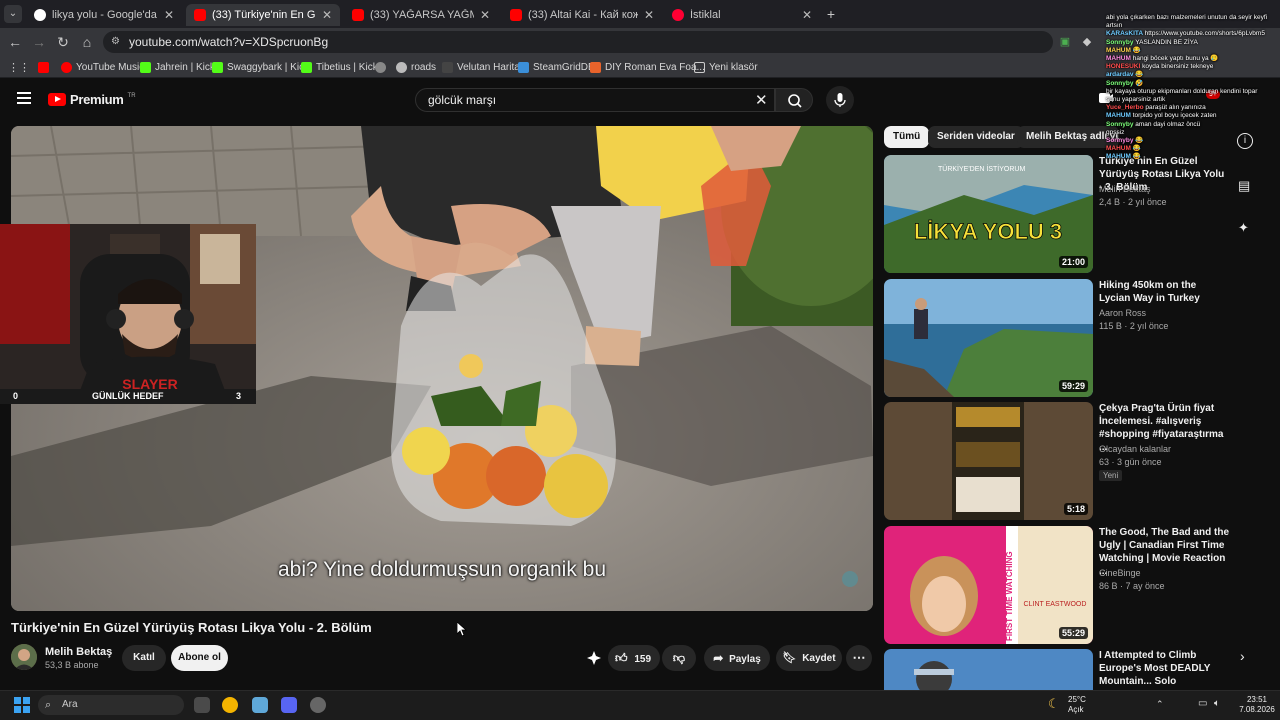 This screenshot has width=1280, height=720. Describe the element at coordinates (1160, 704) in the screenshot. I see `tray-chevron-icon: ⌃` at that location.